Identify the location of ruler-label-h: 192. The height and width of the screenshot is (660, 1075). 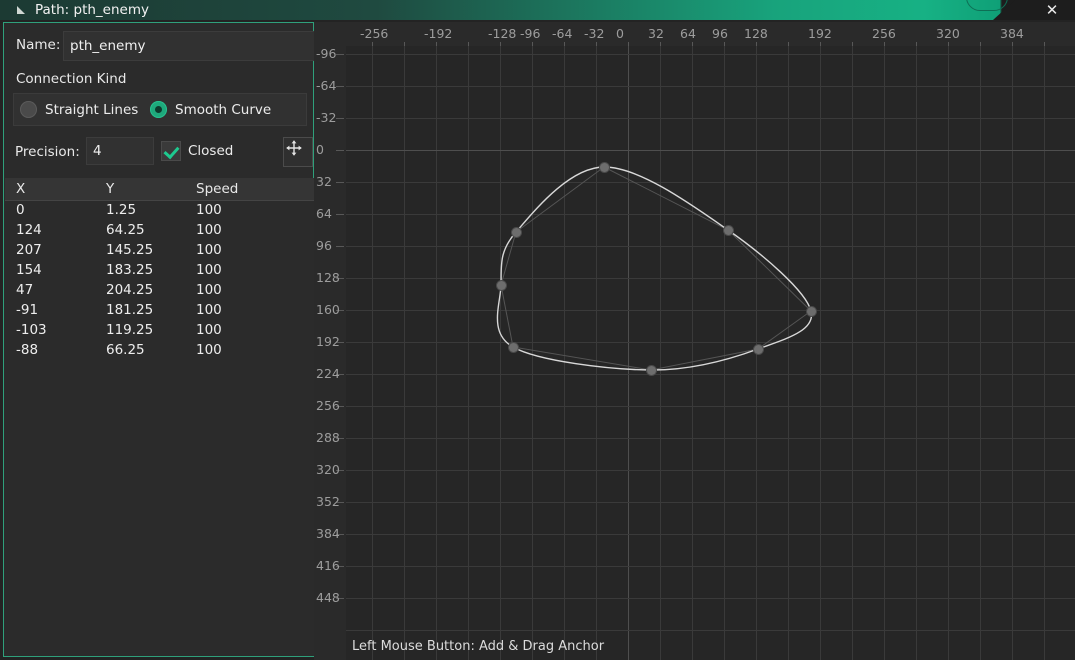
(820, 33).